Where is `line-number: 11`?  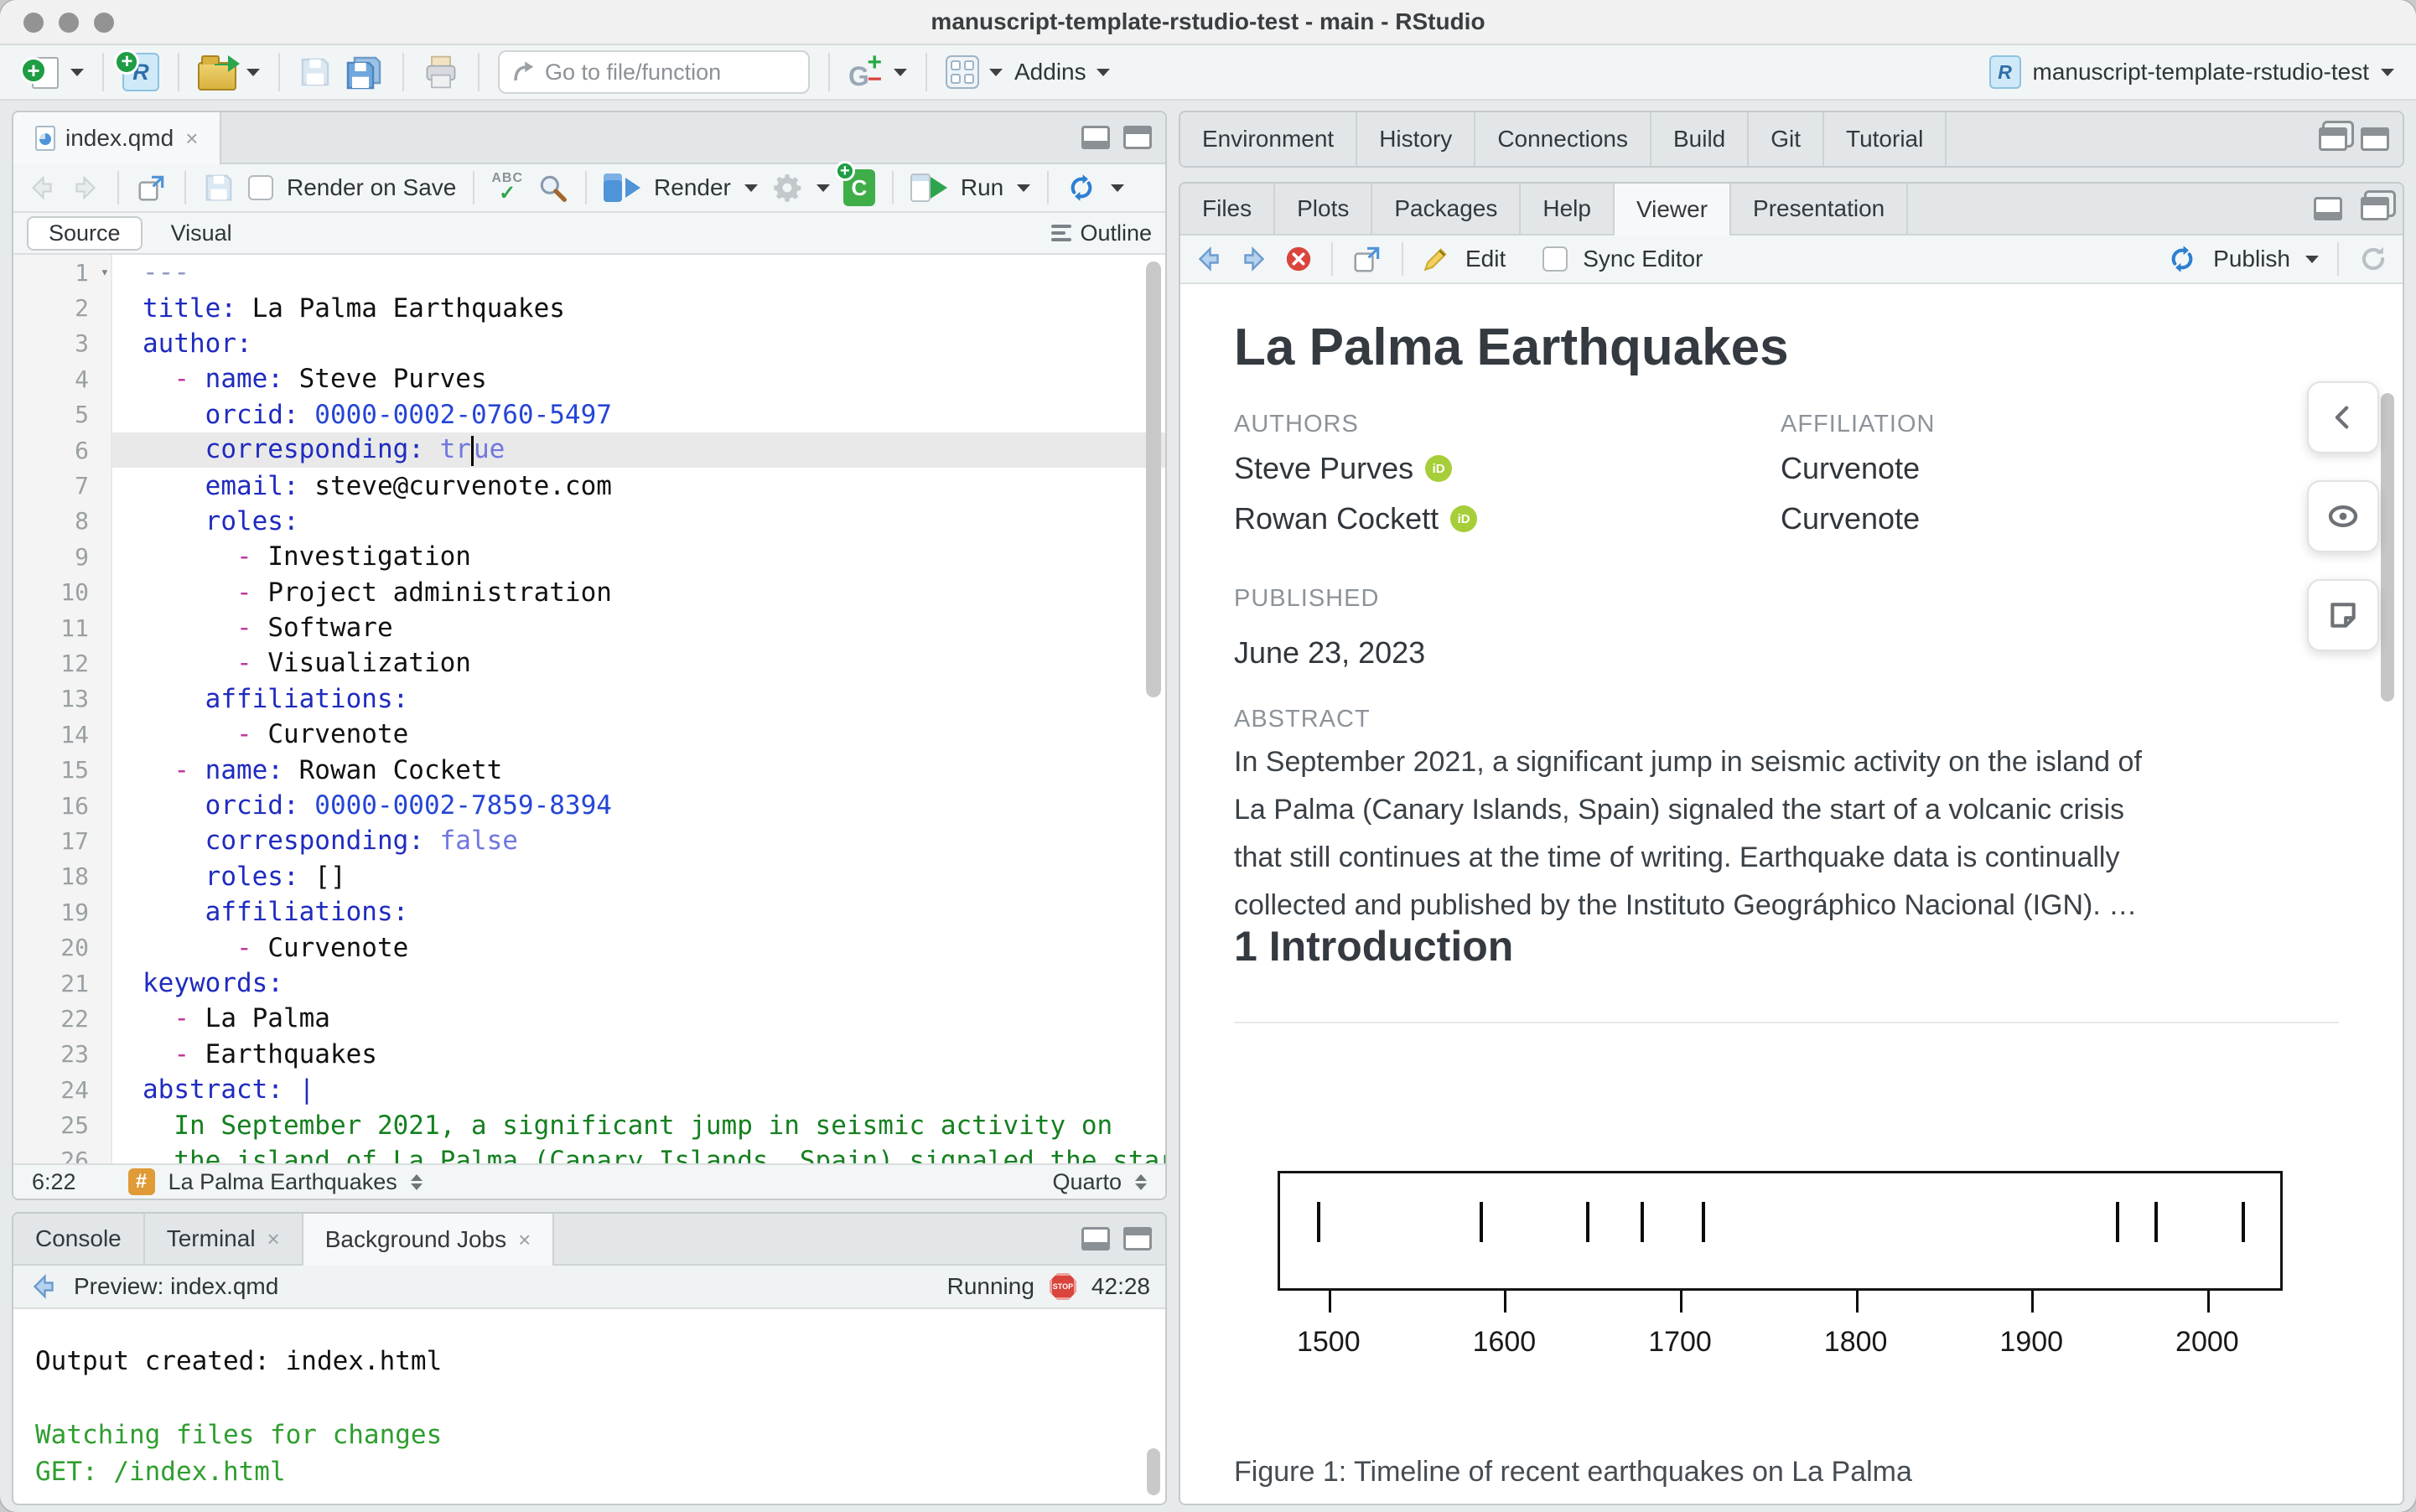
line-number: 11 is located at coordinates (63, 627).